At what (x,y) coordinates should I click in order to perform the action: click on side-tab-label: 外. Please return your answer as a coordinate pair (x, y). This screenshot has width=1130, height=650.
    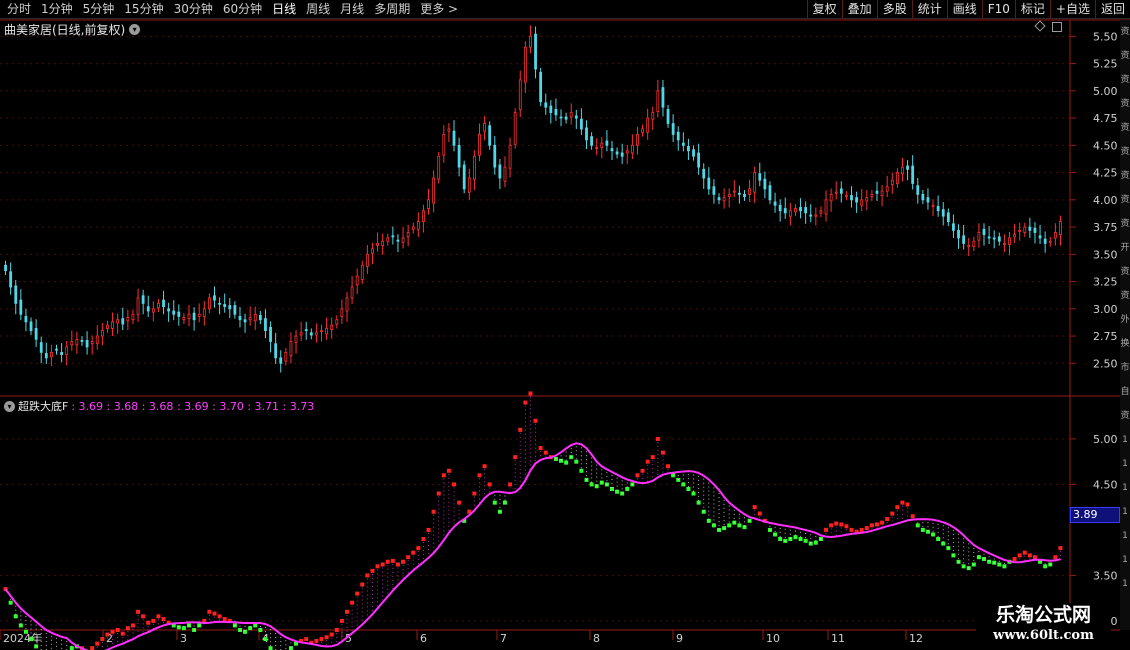
    Looking at the image, I should click on (1125, 320).